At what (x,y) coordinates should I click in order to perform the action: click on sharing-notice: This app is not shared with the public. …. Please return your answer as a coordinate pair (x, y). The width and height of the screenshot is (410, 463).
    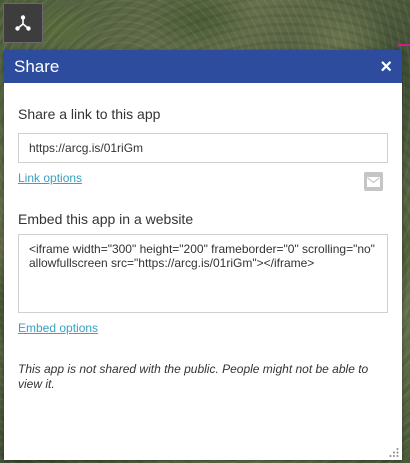
    Looking at the image, I should click on (193, 376).